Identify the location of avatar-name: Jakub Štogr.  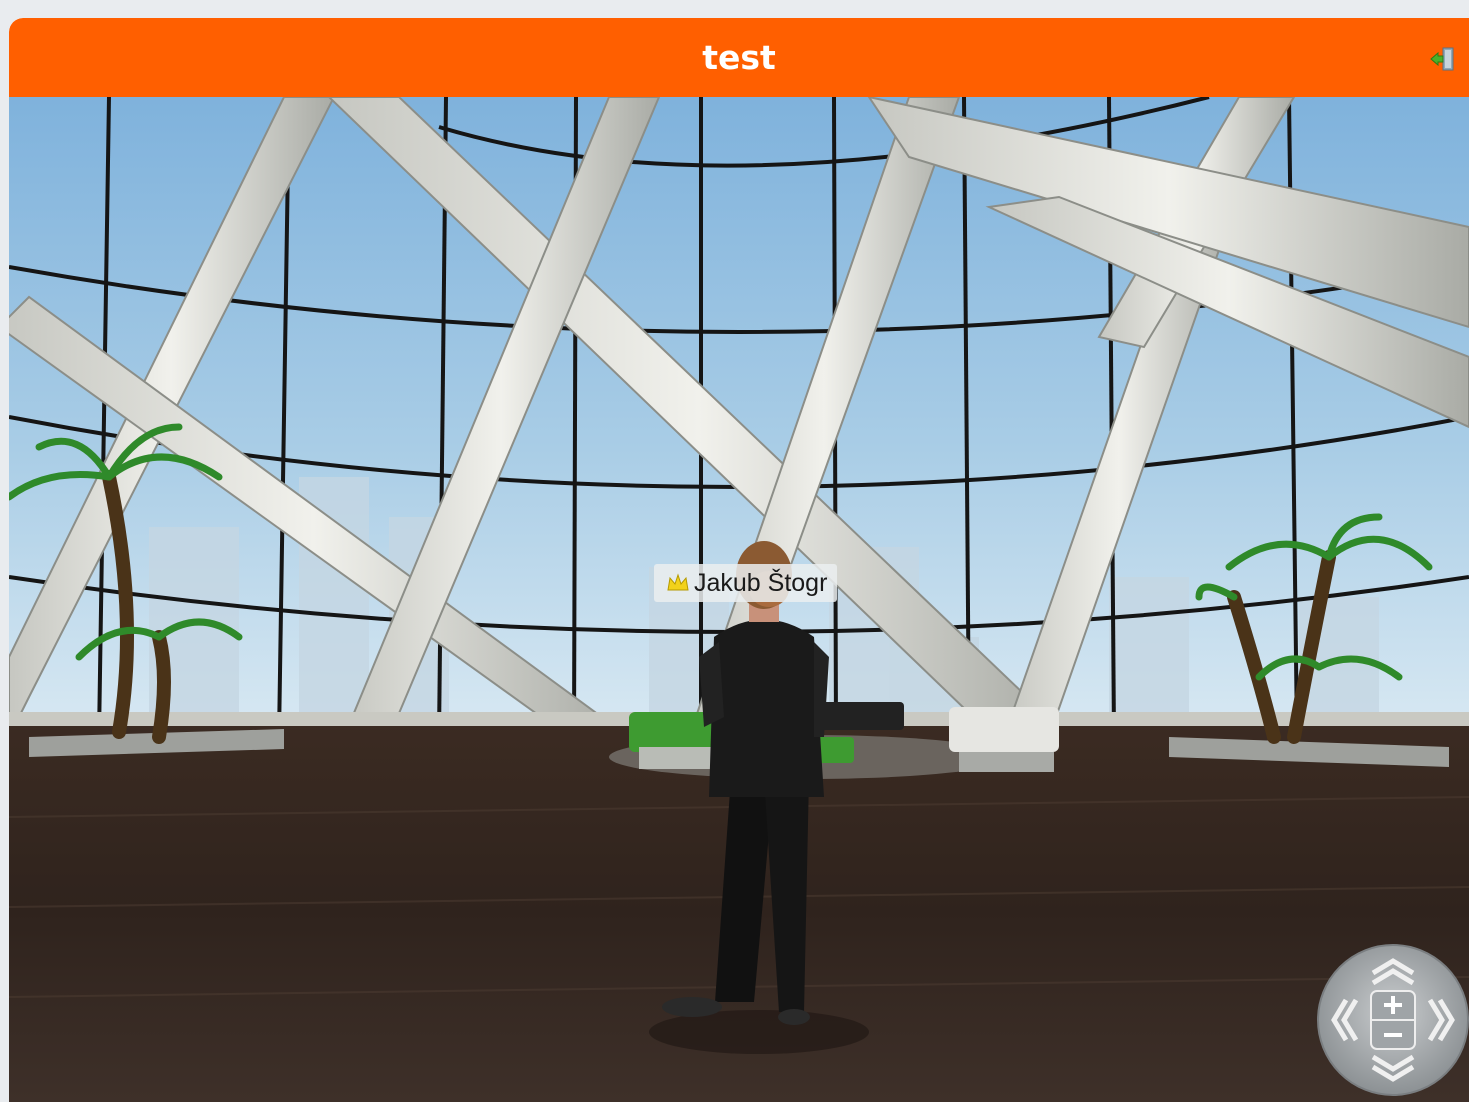
(761, 583).